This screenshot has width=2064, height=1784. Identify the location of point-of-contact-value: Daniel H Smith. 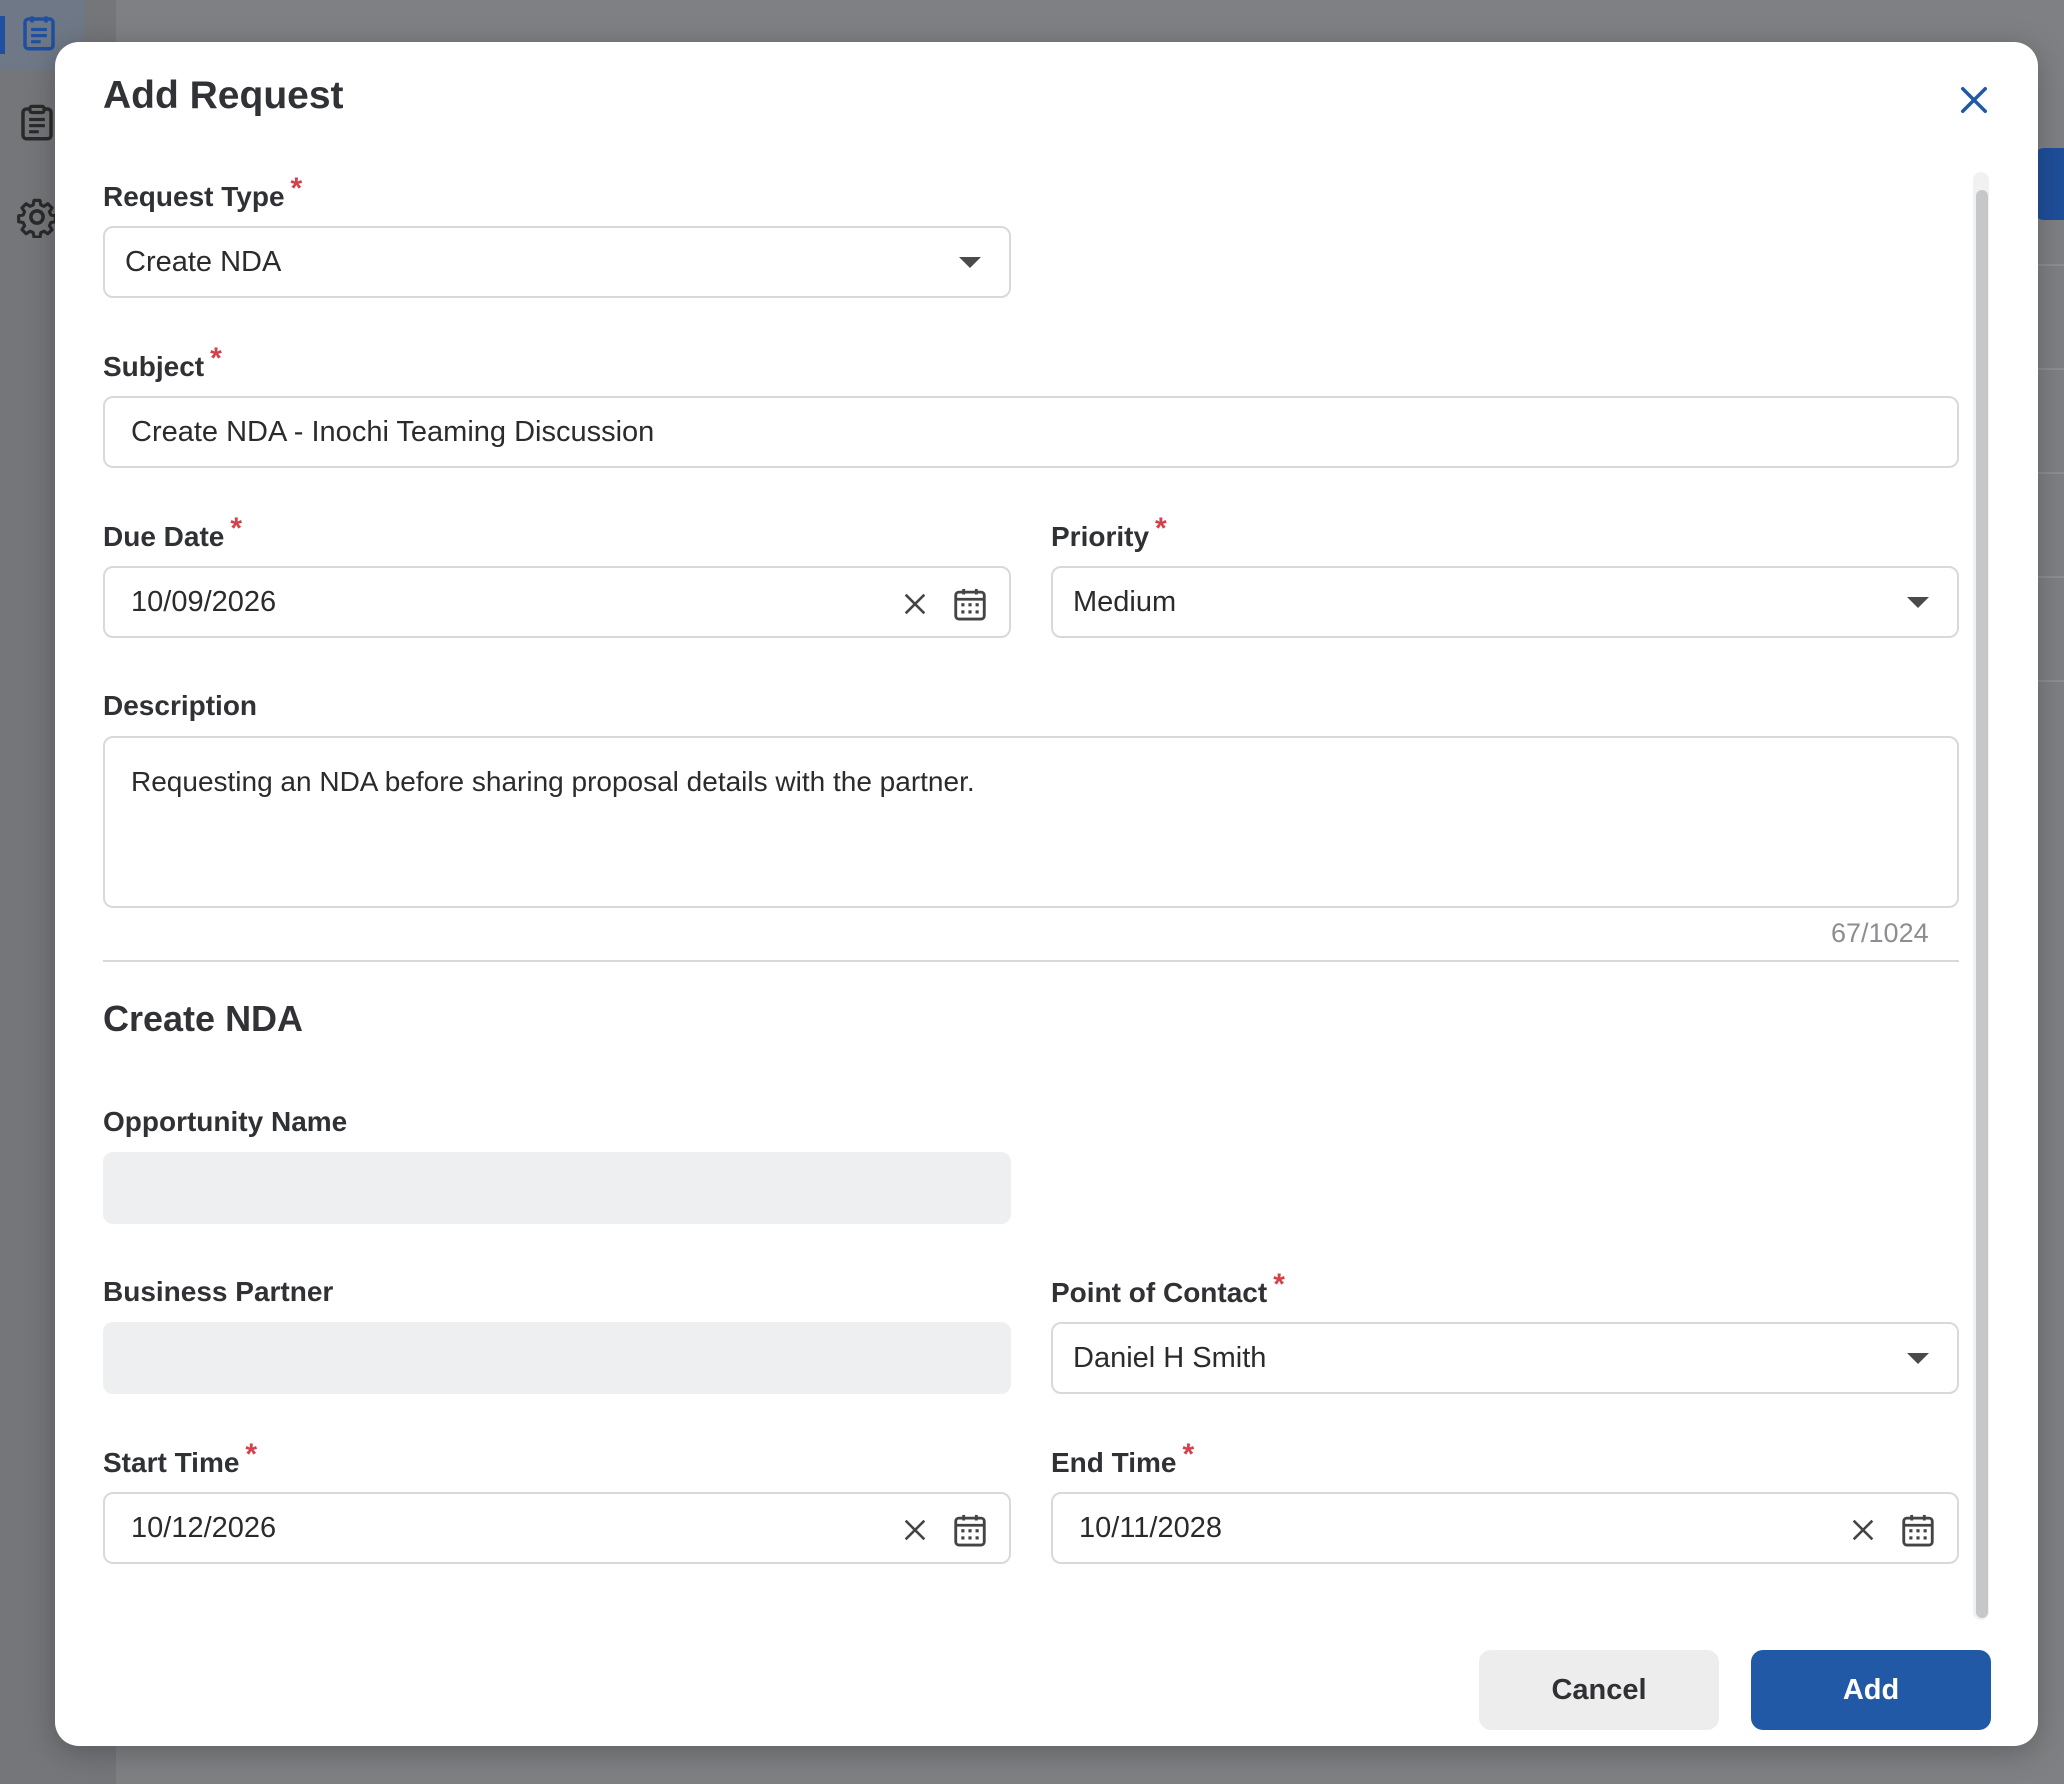
(1170, 1357).